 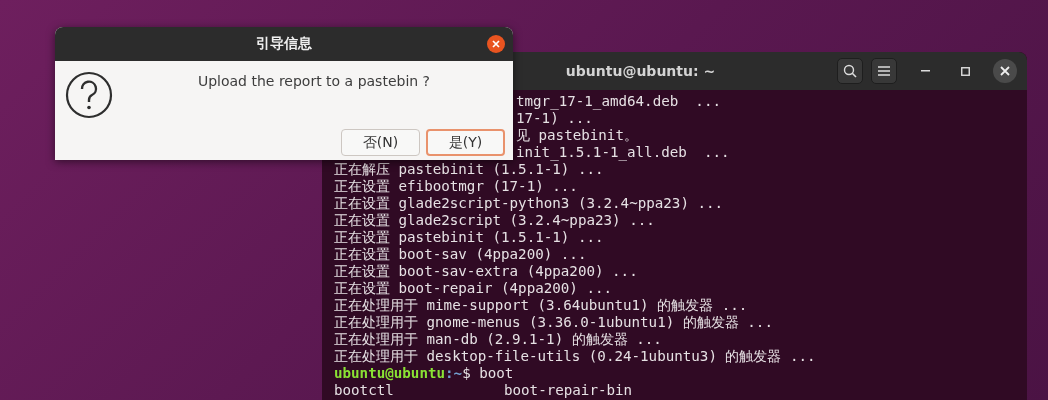 I want to click on dialog-button: 否(N), so click(x=380, y=142).